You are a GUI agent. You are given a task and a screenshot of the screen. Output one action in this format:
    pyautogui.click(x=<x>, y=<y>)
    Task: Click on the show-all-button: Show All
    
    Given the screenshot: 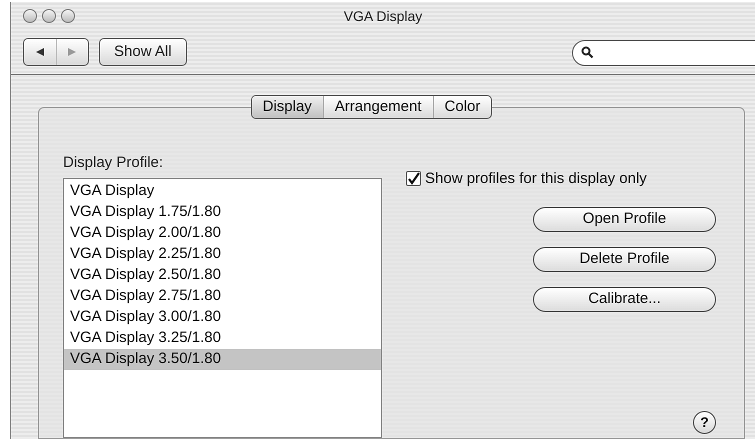 What is the action you would take?
    pyautogui.click(x=143, y=52)
    